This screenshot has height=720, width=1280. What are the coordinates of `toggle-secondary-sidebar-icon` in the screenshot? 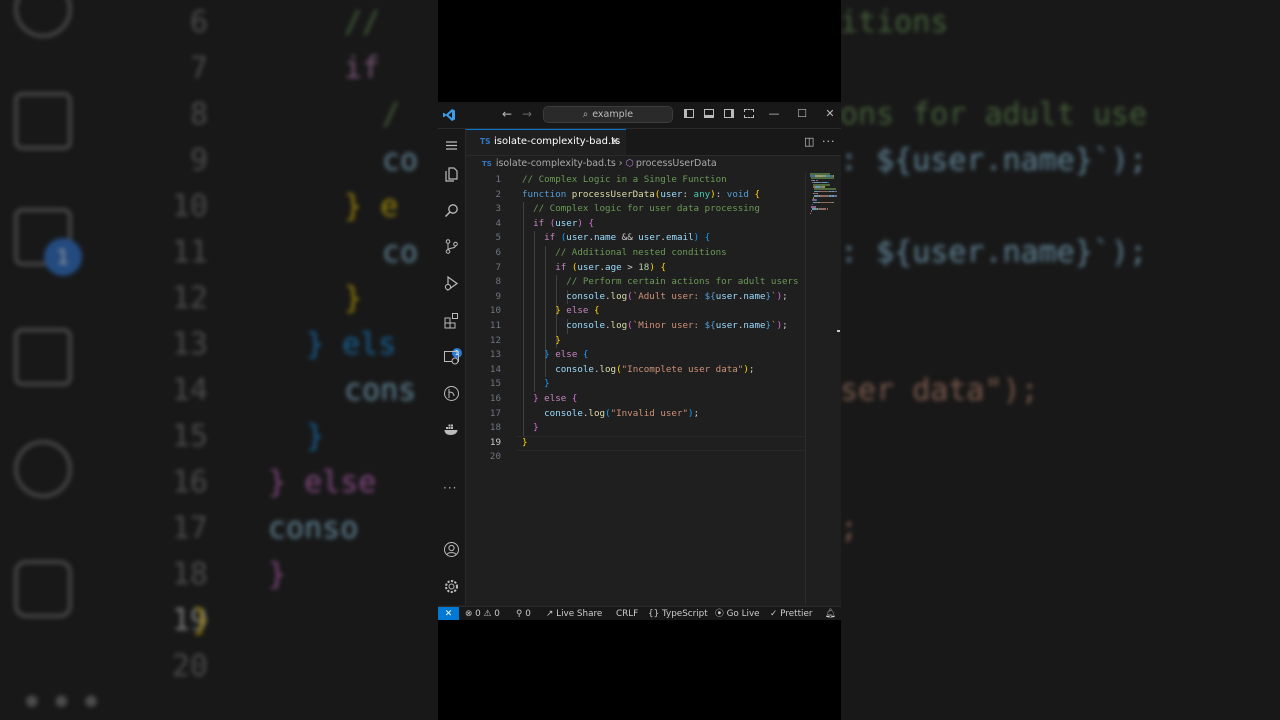 It's located at (729, 113).